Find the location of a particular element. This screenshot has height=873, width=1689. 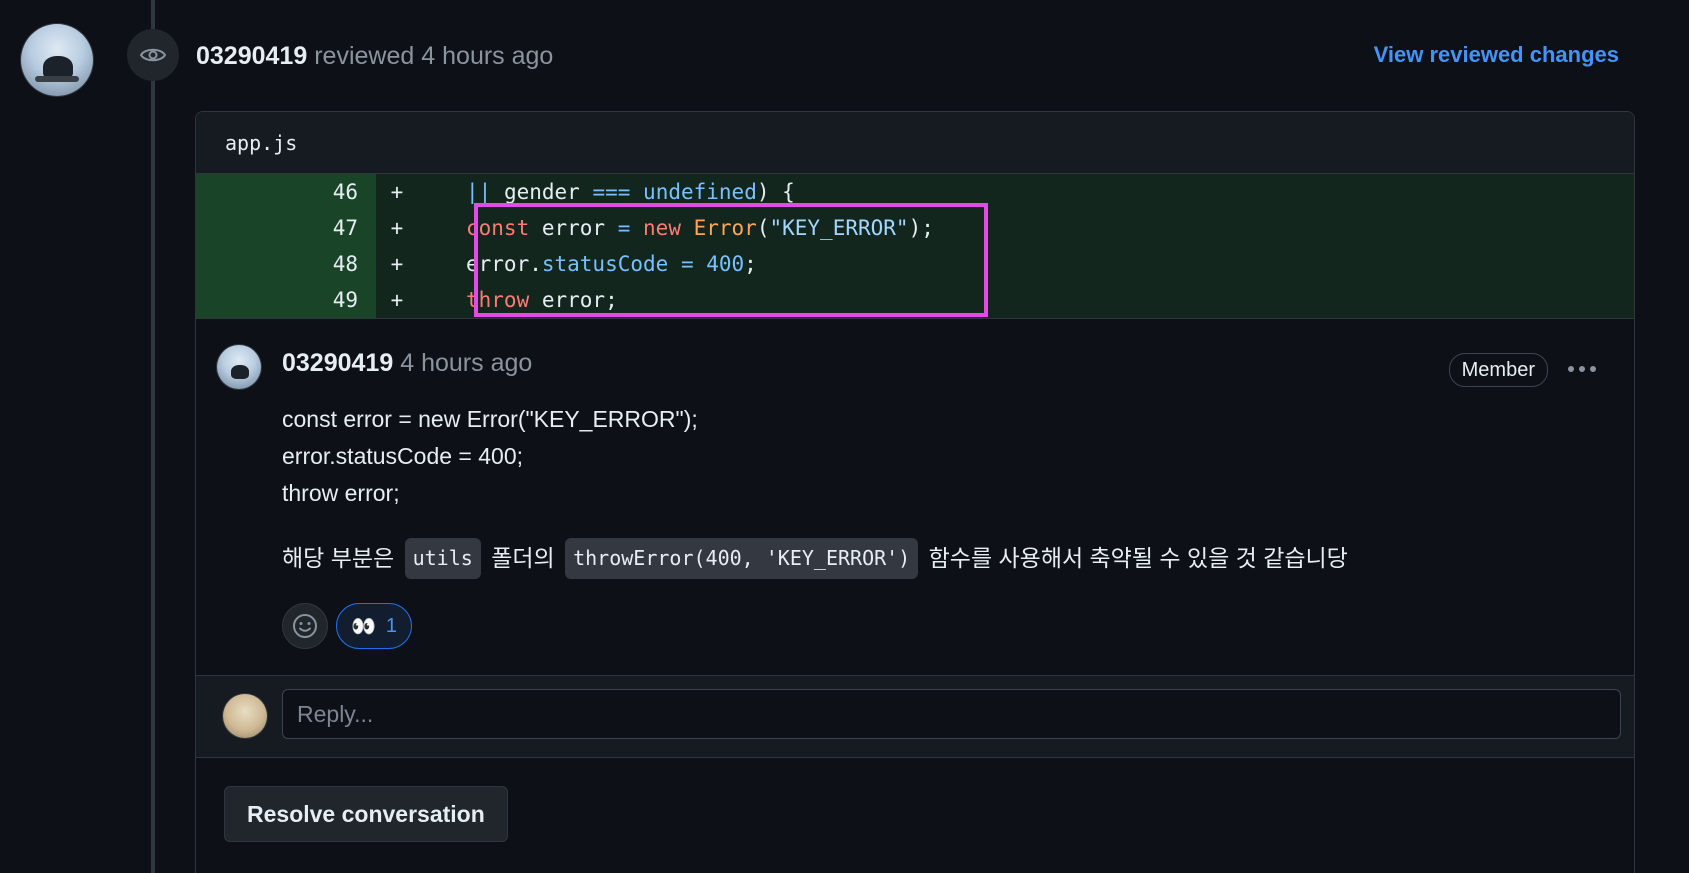

comment-author-link: 03290419 is located at coordinates (337, 363).